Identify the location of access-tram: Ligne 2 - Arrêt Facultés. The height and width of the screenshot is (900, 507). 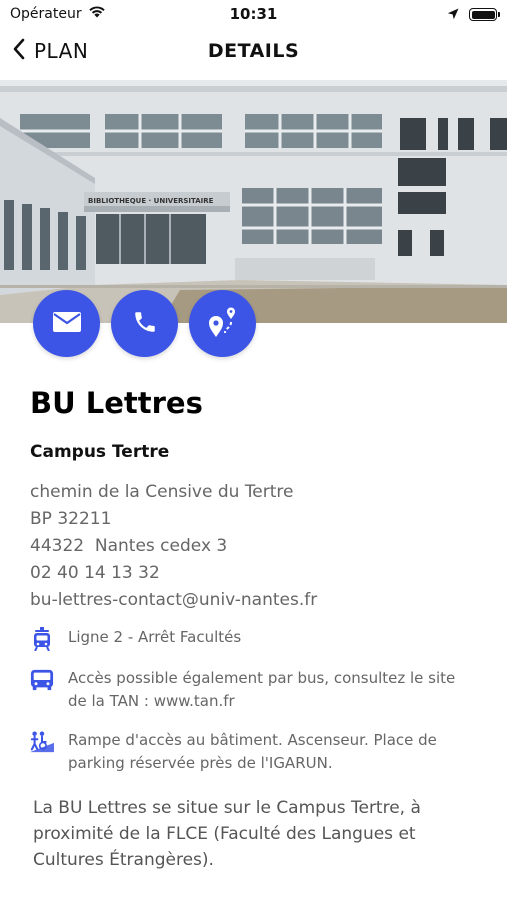
(253, 638).